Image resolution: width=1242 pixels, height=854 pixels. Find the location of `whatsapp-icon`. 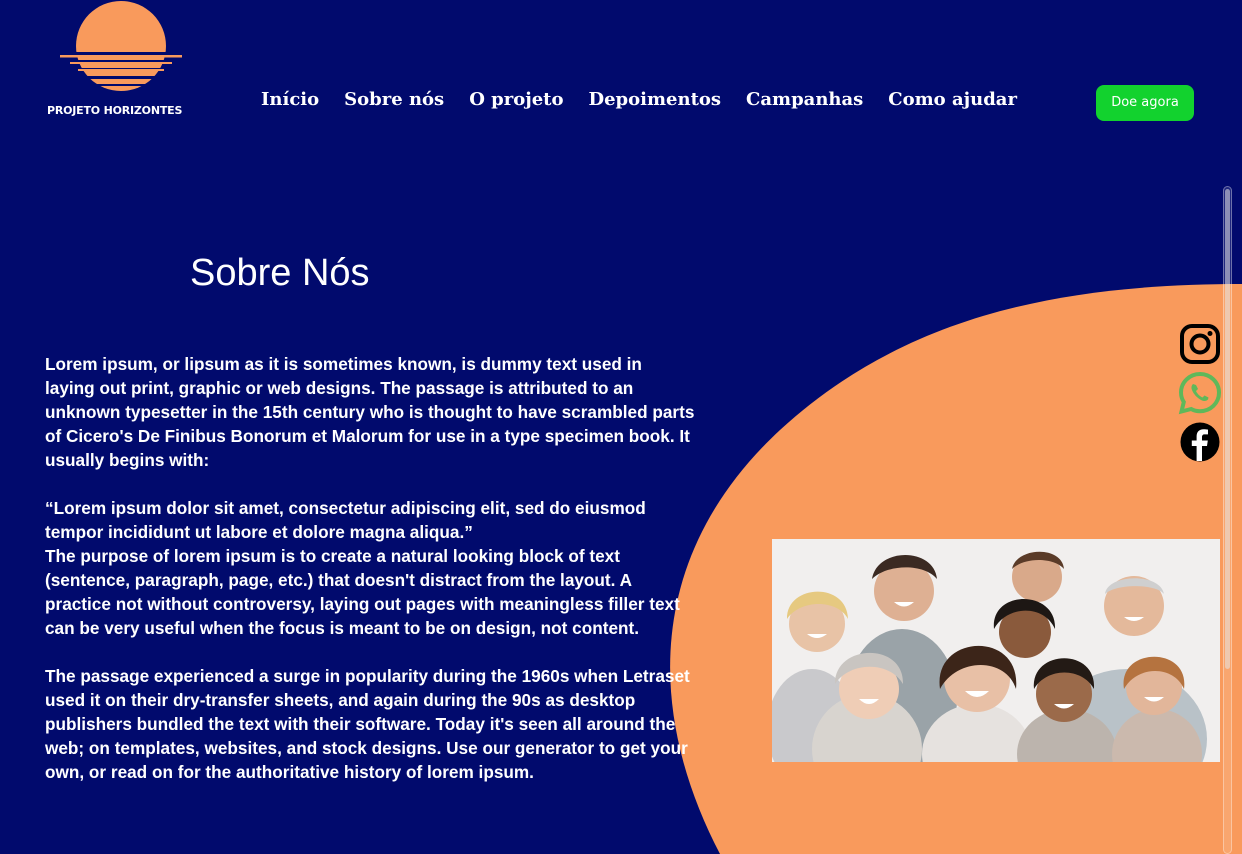

whatsapp-icon is located at coordinates (1200, 393).